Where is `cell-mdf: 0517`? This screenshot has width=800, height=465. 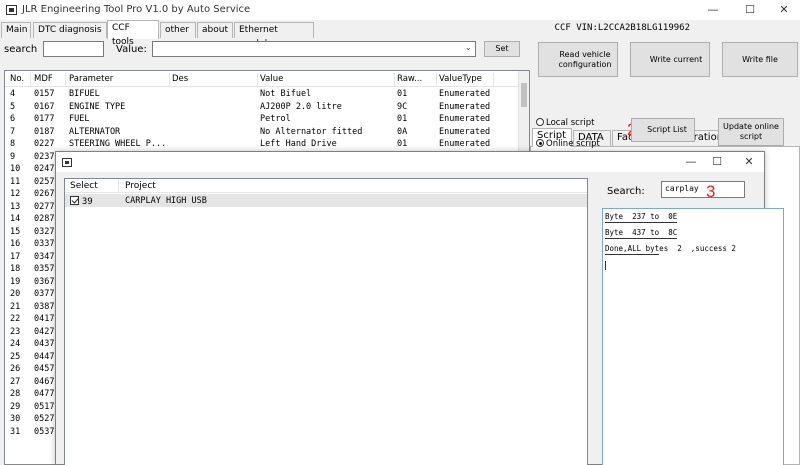
cell-mdf: 0517 is located at coordinates (44, 406).